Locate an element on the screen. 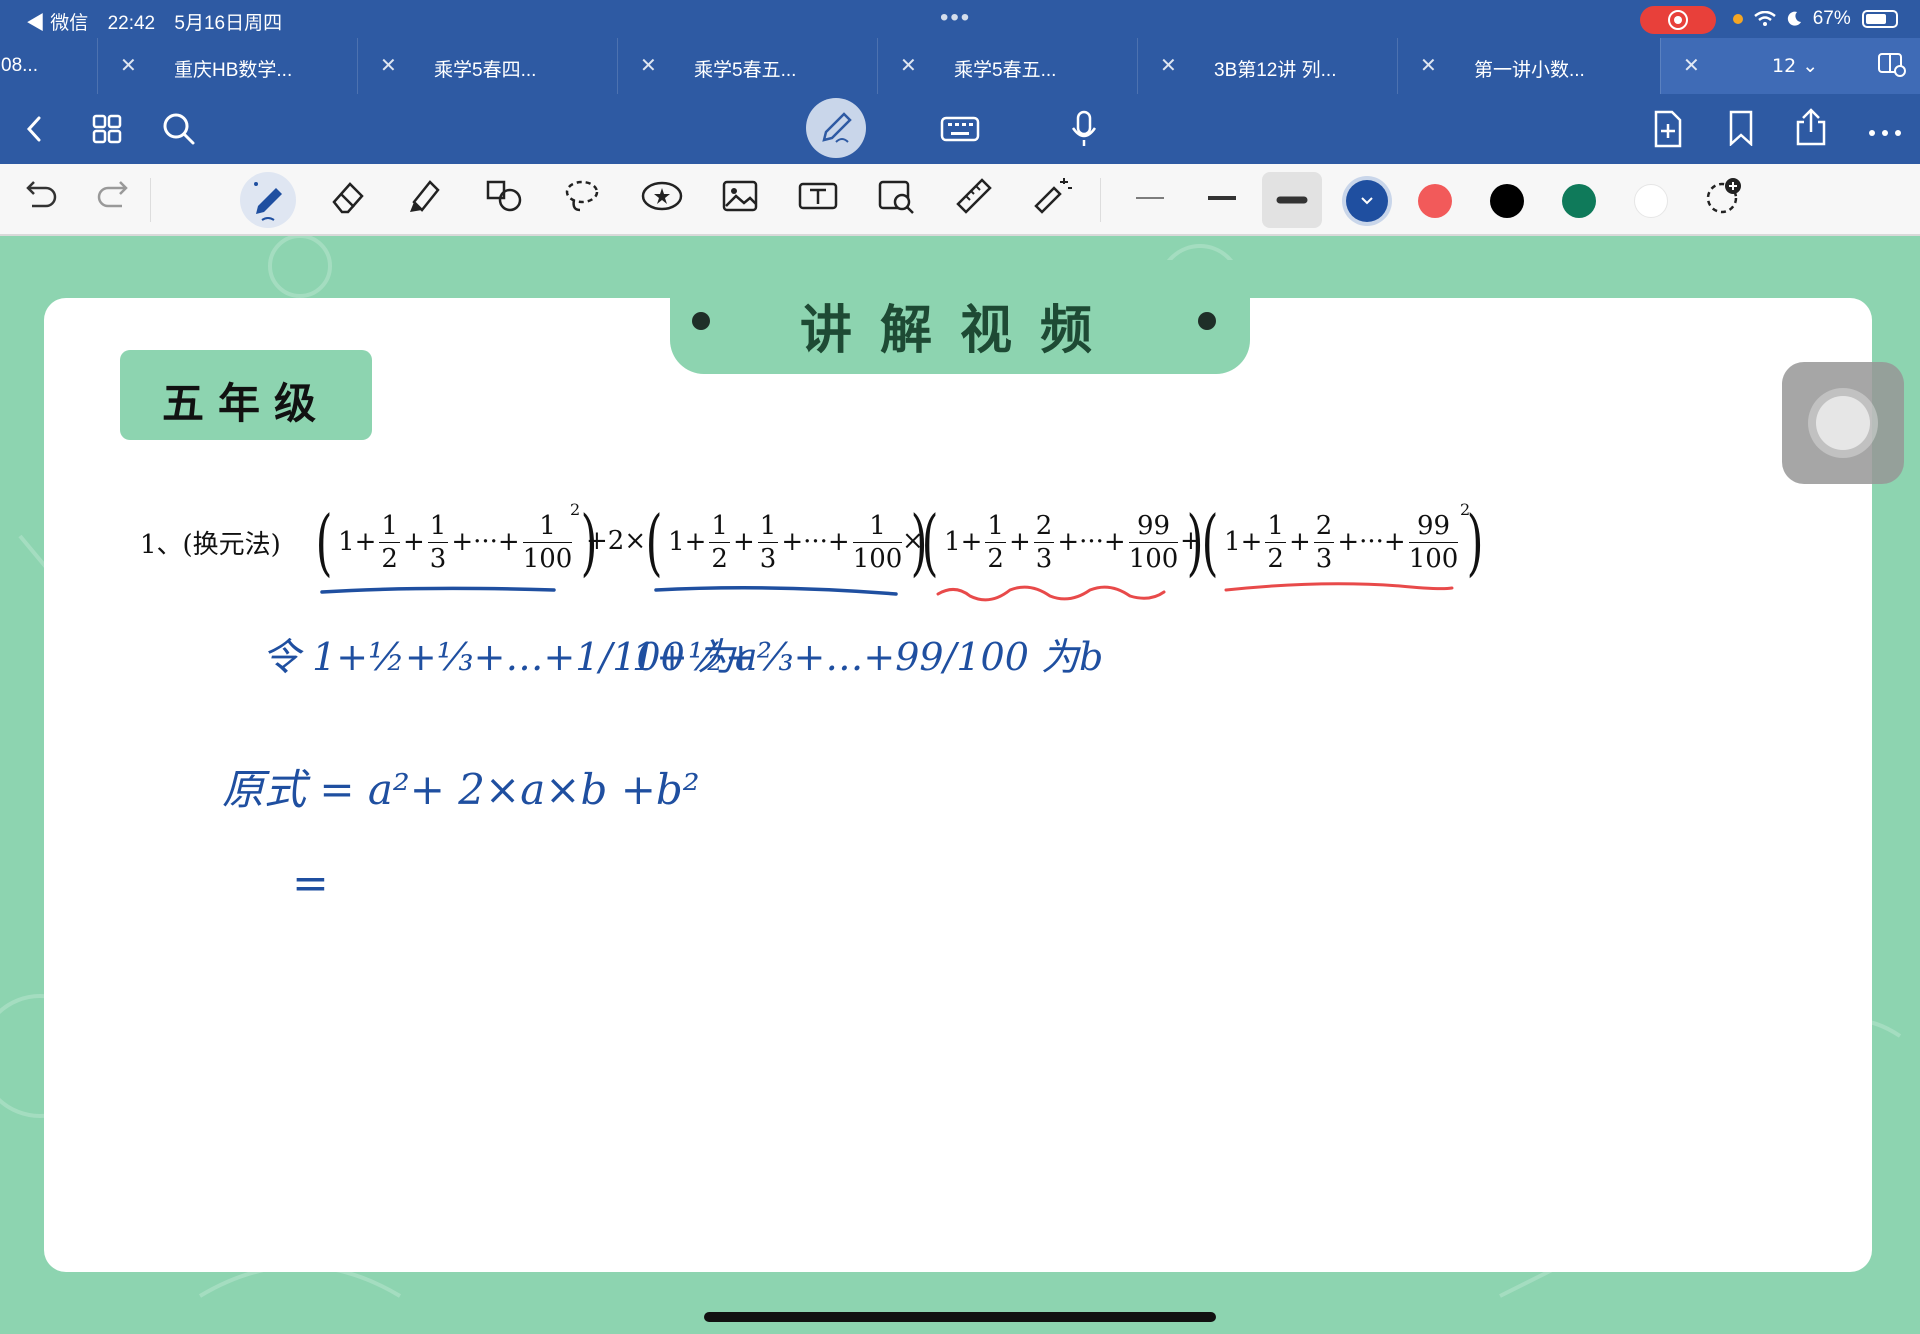 The image size is (1920, 1334). handwriting-line-2: 原式 = a²+ 2×a×b +b² is located at coordinates (461, 789).